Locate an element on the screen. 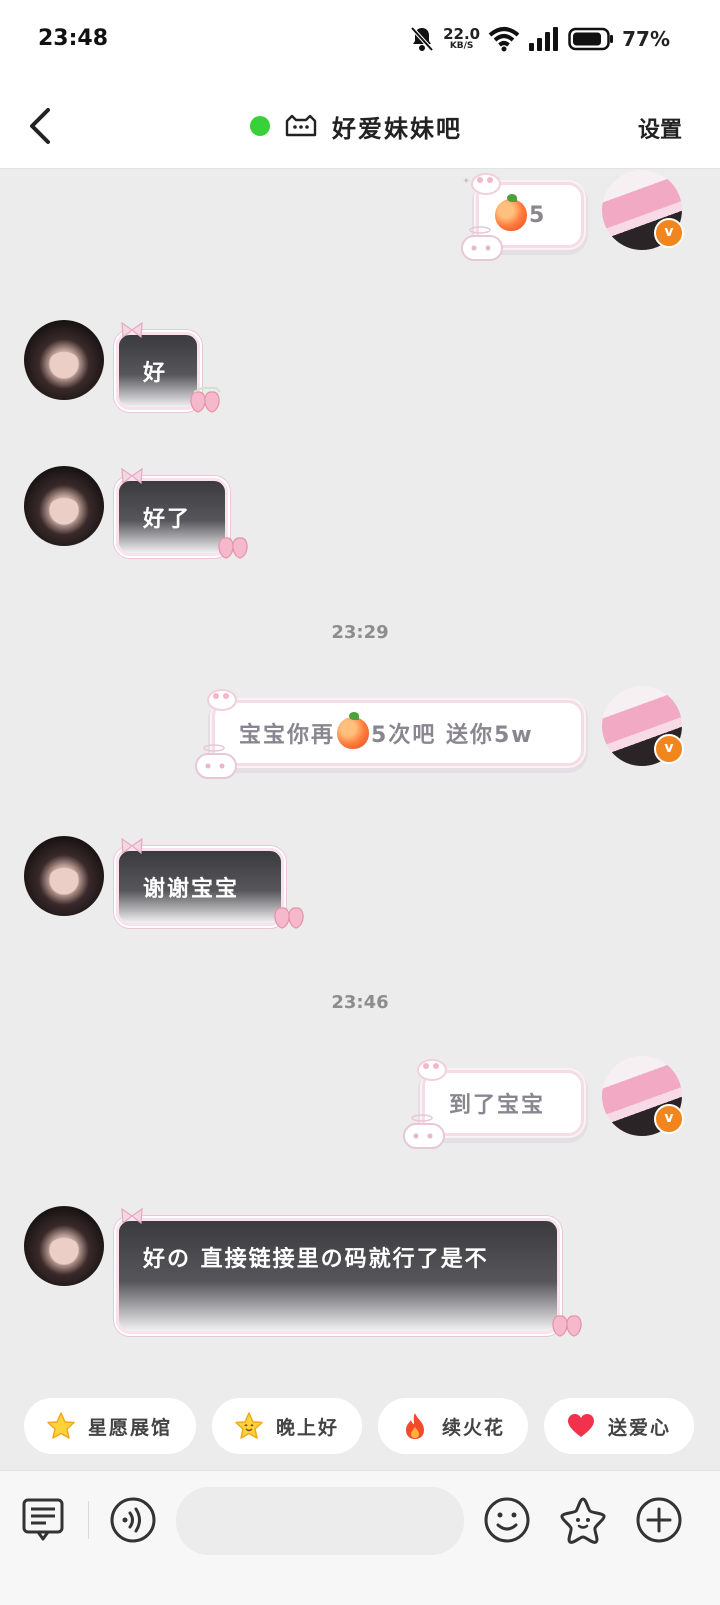 Image resolution: width=720 pixels, height=1605 pixels. battery-icon is located at coordinates (591, 39).